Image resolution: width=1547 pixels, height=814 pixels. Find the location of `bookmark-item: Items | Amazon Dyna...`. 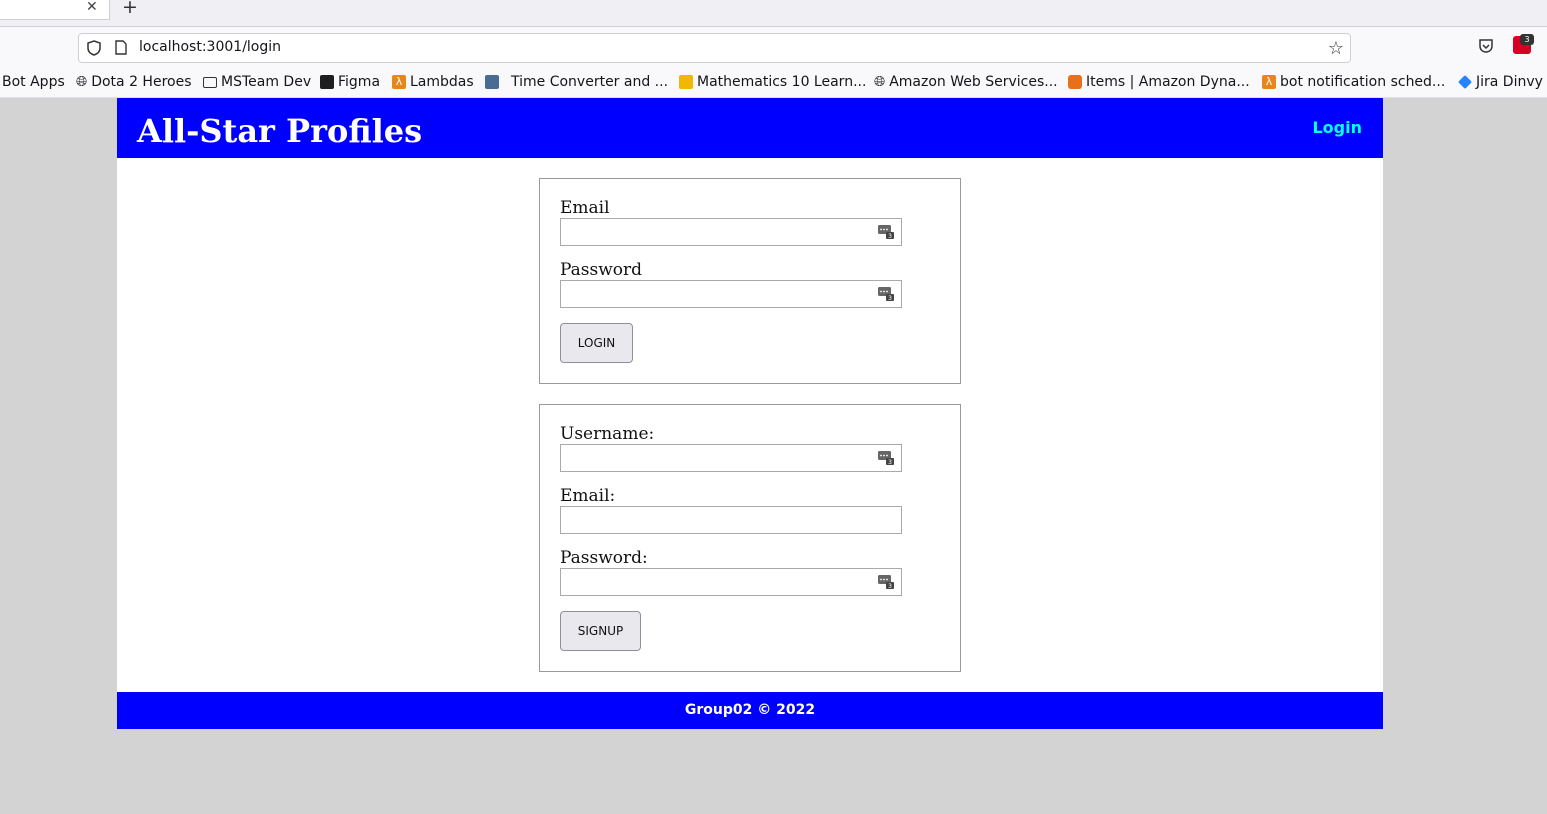

bookmark-item: Items | Amazon Dyna... is located at coordinates (1159, 82).